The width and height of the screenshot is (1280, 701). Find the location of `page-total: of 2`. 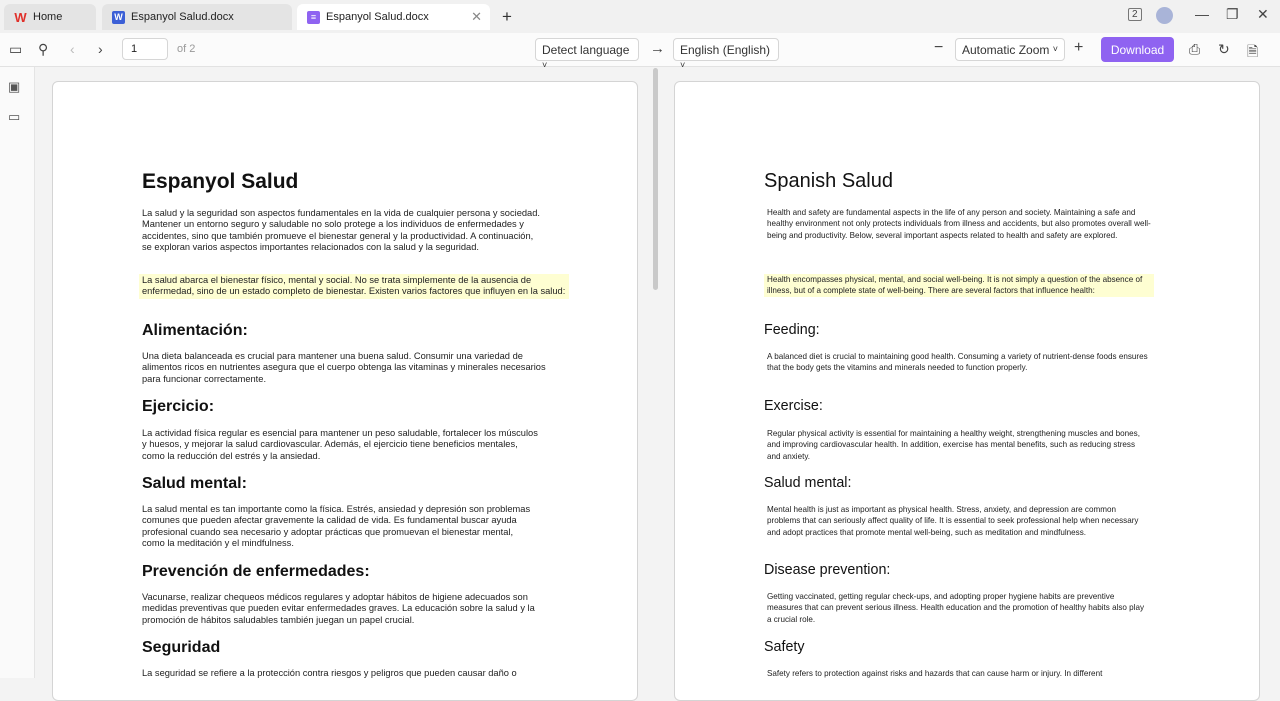

page-total: of 2 is located at coordinates (186, 49).